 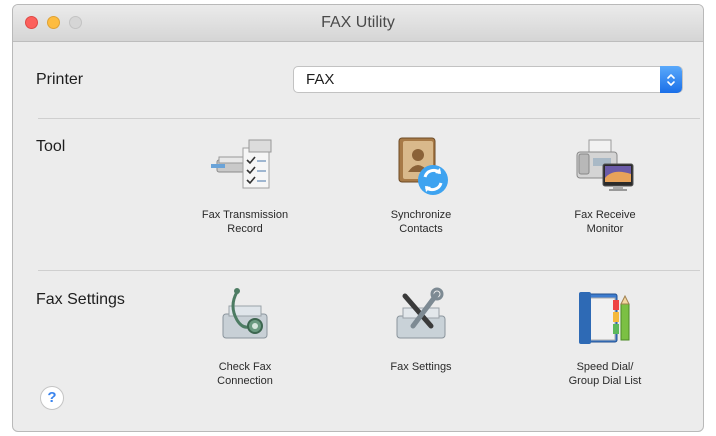 I want to click on fax-settings-button: Fax Settings, so click(x=421, y=328).